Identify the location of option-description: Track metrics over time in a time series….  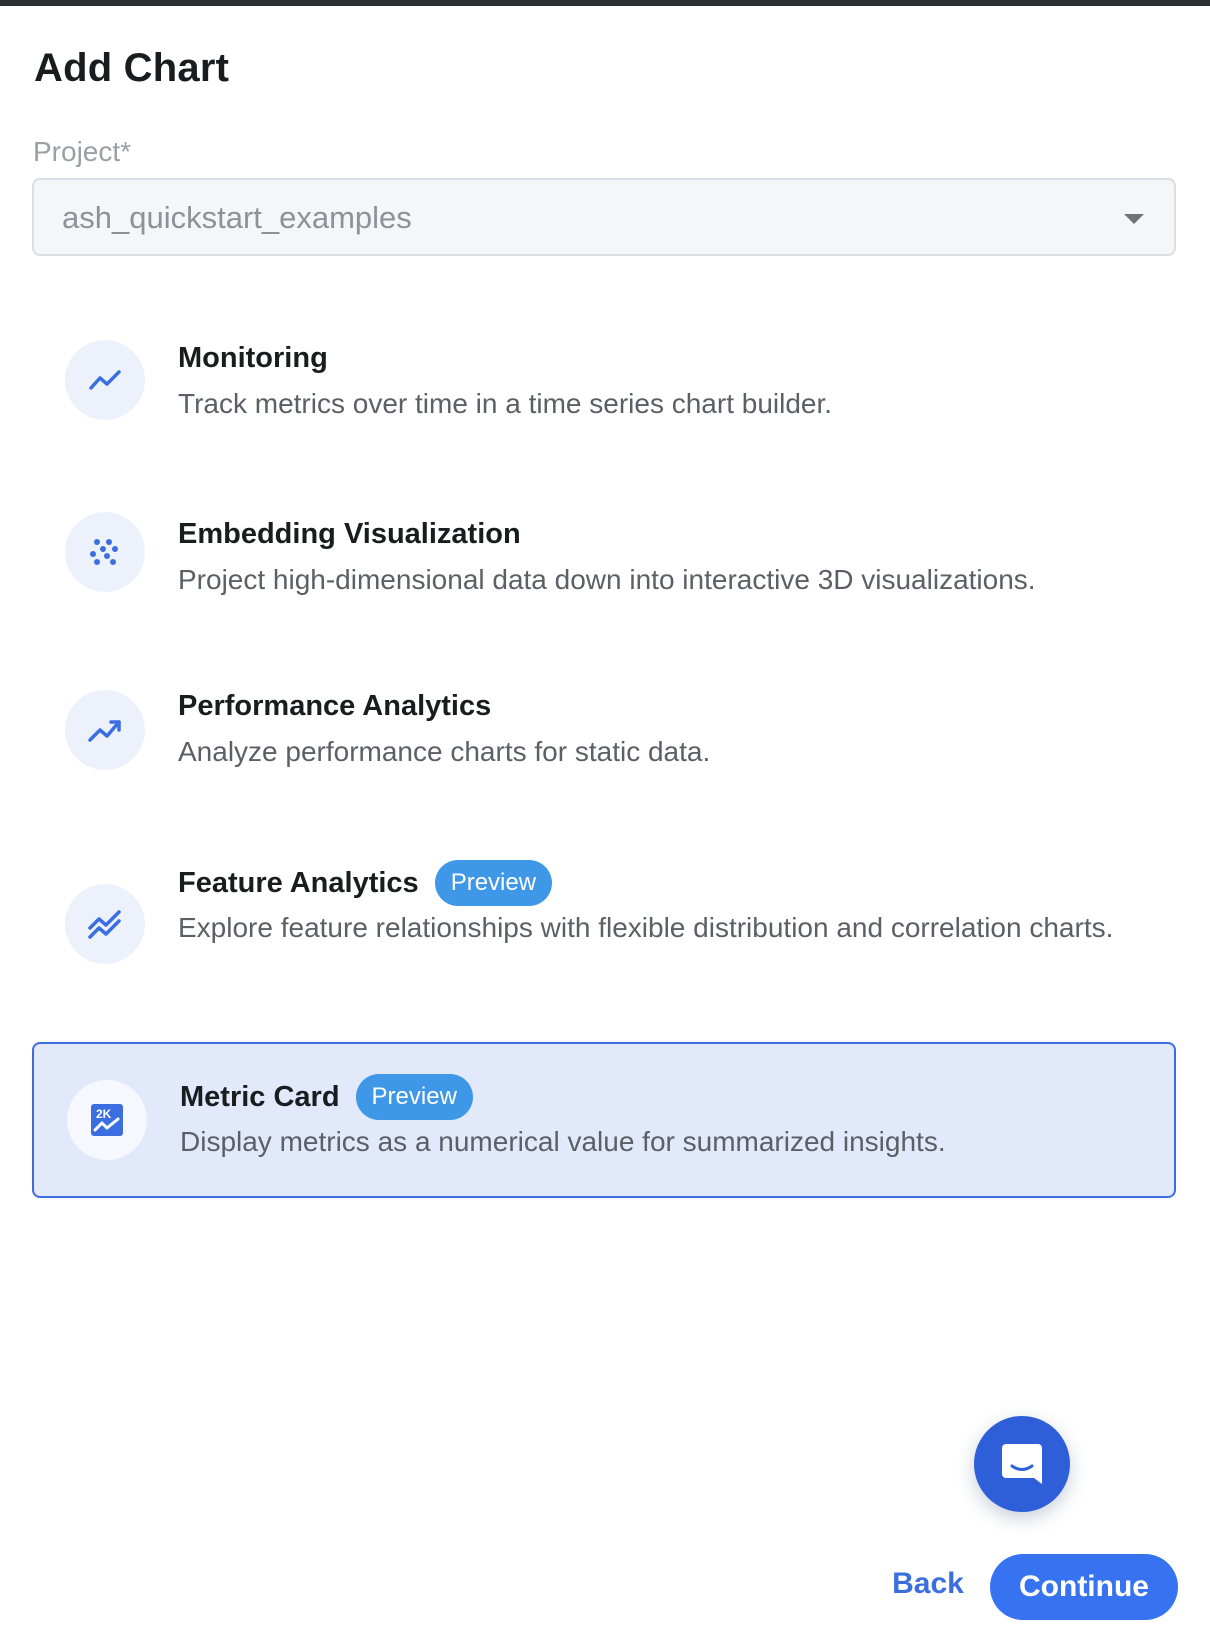
(505, 403).